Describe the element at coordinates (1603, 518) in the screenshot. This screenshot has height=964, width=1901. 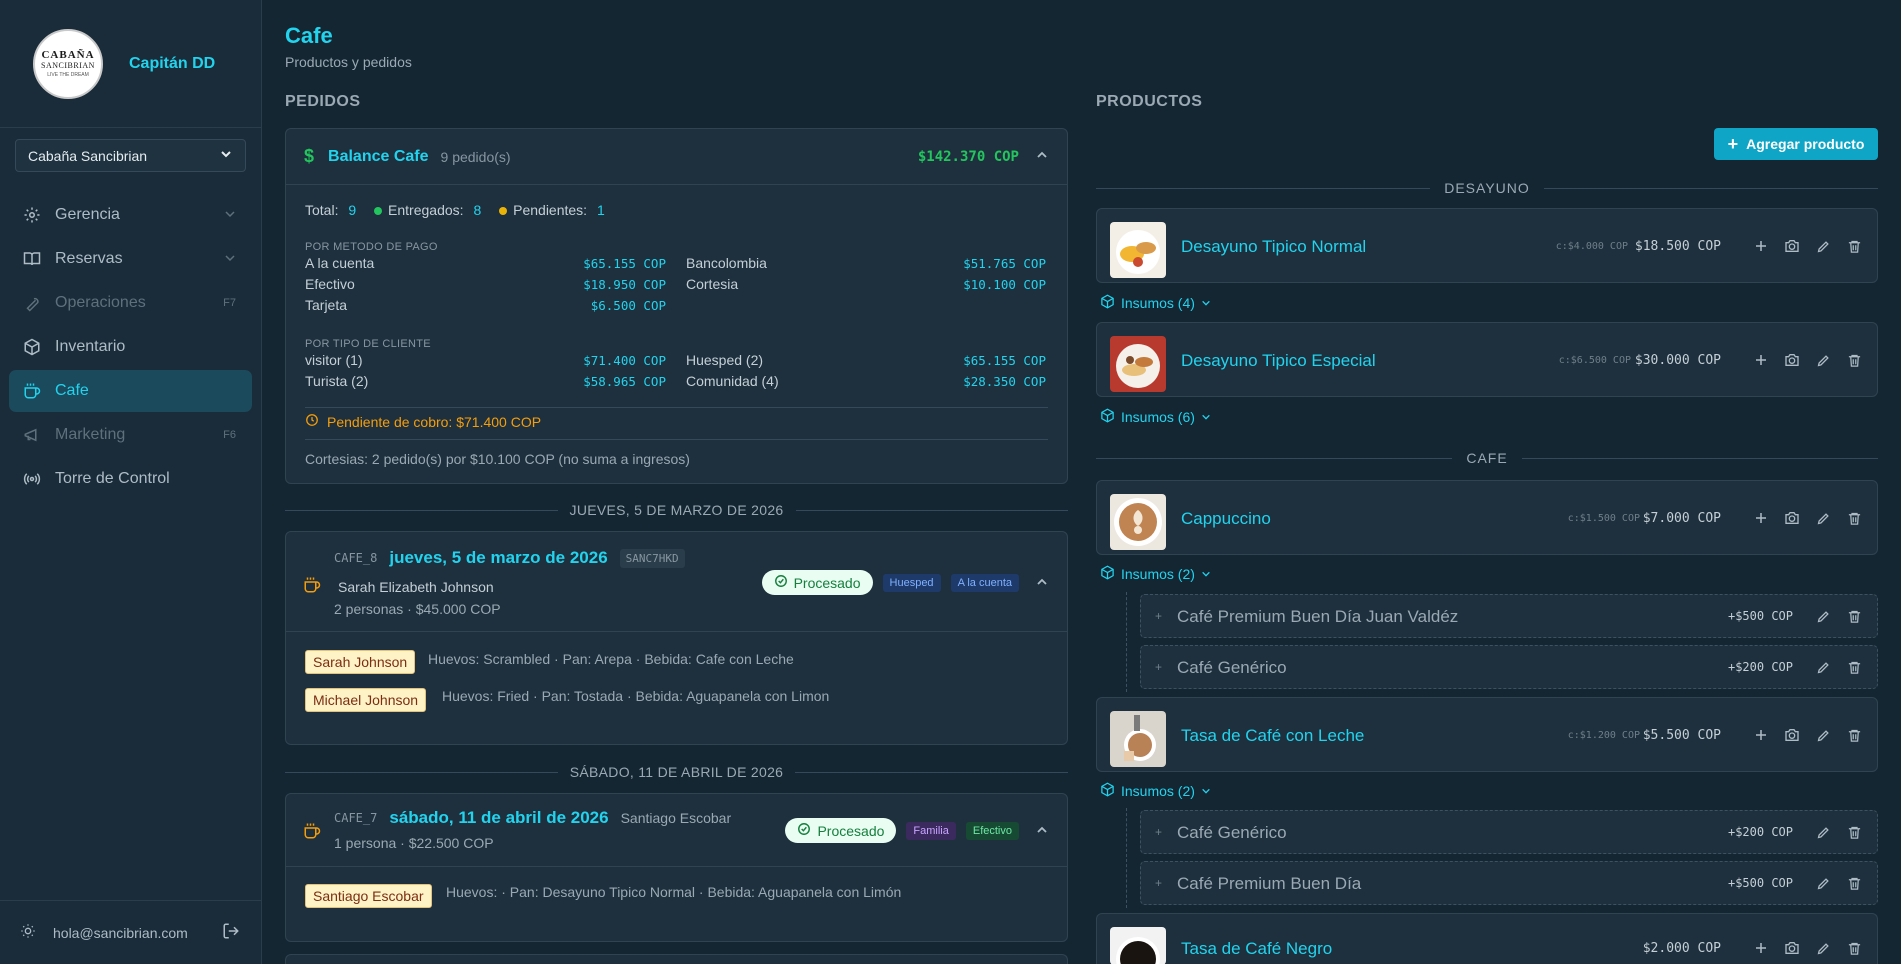
I see `product-cost: c:$1.500 COP` at that location.